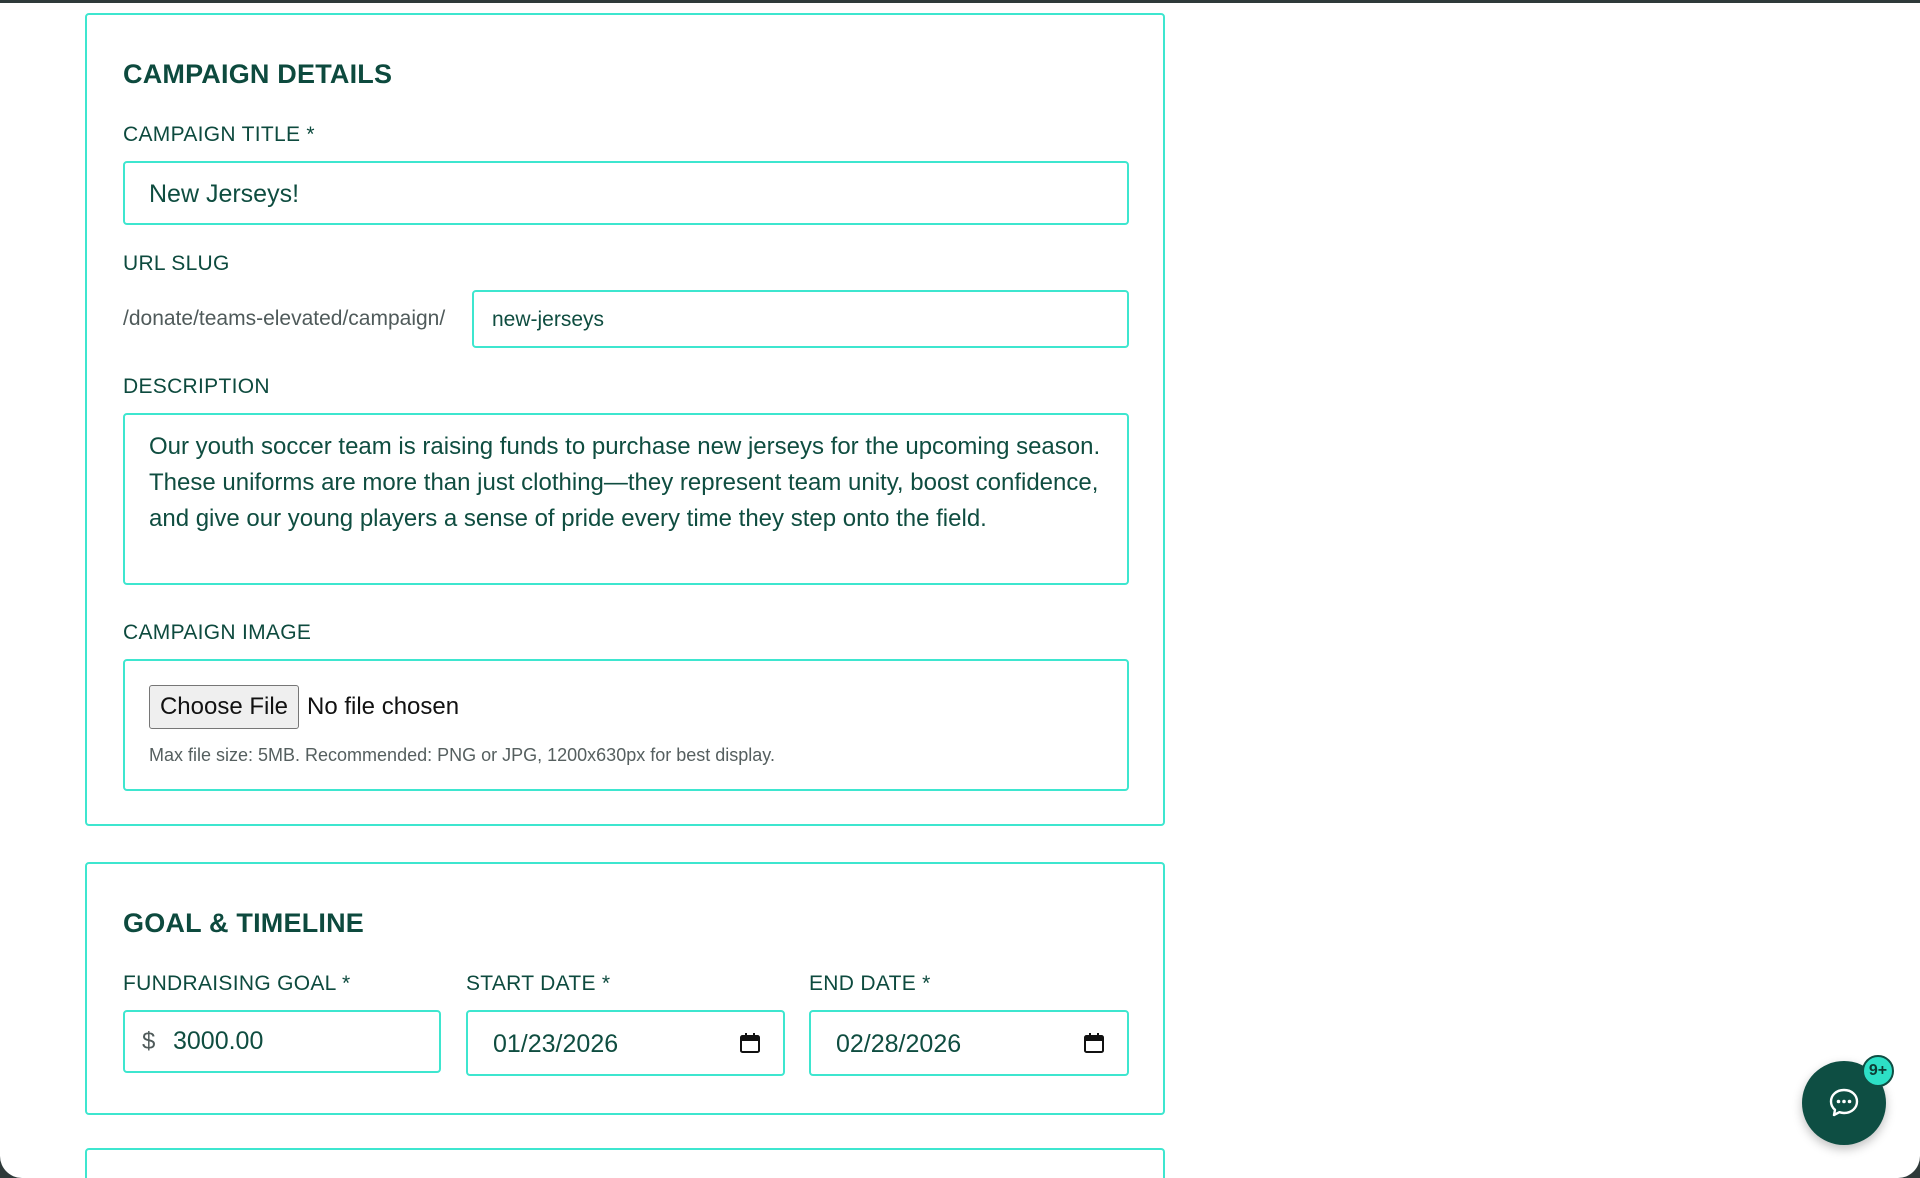 Image resolution: width=1920 pixels, height=1178 pixels. Describe the element at coordinates (219, 134) in the screenshot. I see `campaign-title-label: CAMPAIGN TITLE *` at that location.